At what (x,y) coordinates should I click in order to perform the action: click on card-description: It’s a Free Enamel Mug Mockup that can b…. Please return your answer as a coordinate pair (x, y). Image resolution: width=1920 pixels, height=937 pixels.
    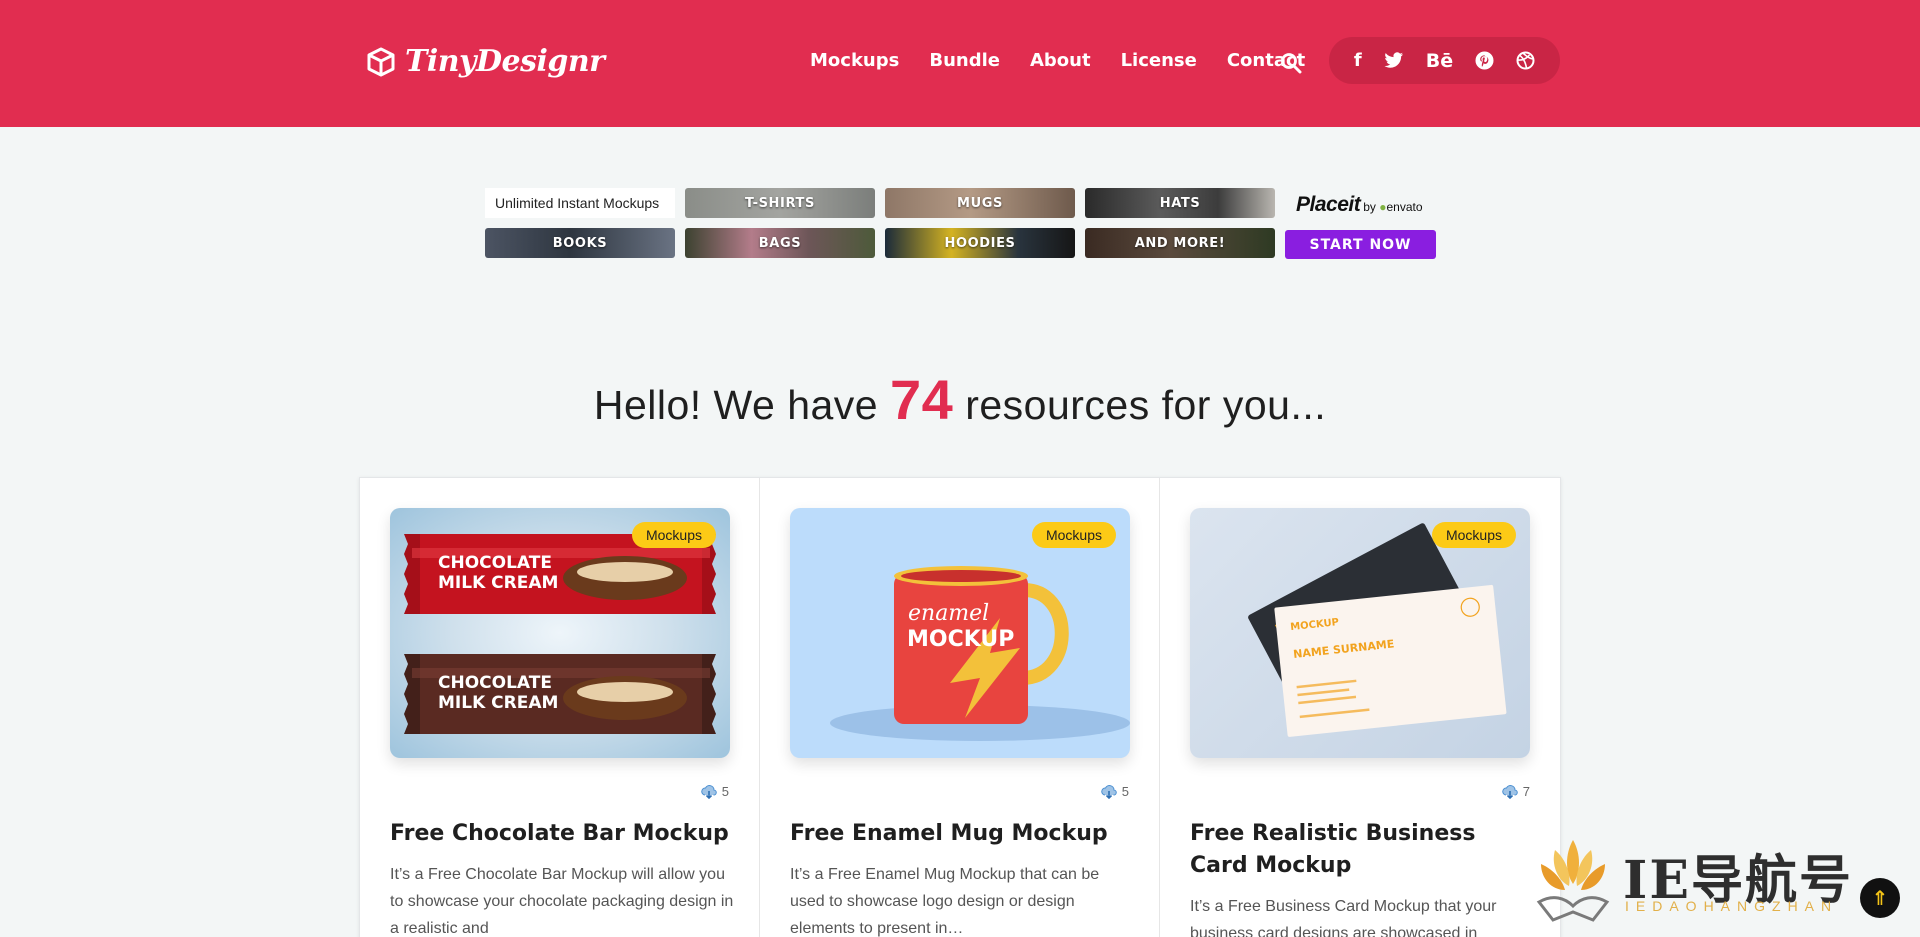
    Looking at the image, I should click on (945, 901).